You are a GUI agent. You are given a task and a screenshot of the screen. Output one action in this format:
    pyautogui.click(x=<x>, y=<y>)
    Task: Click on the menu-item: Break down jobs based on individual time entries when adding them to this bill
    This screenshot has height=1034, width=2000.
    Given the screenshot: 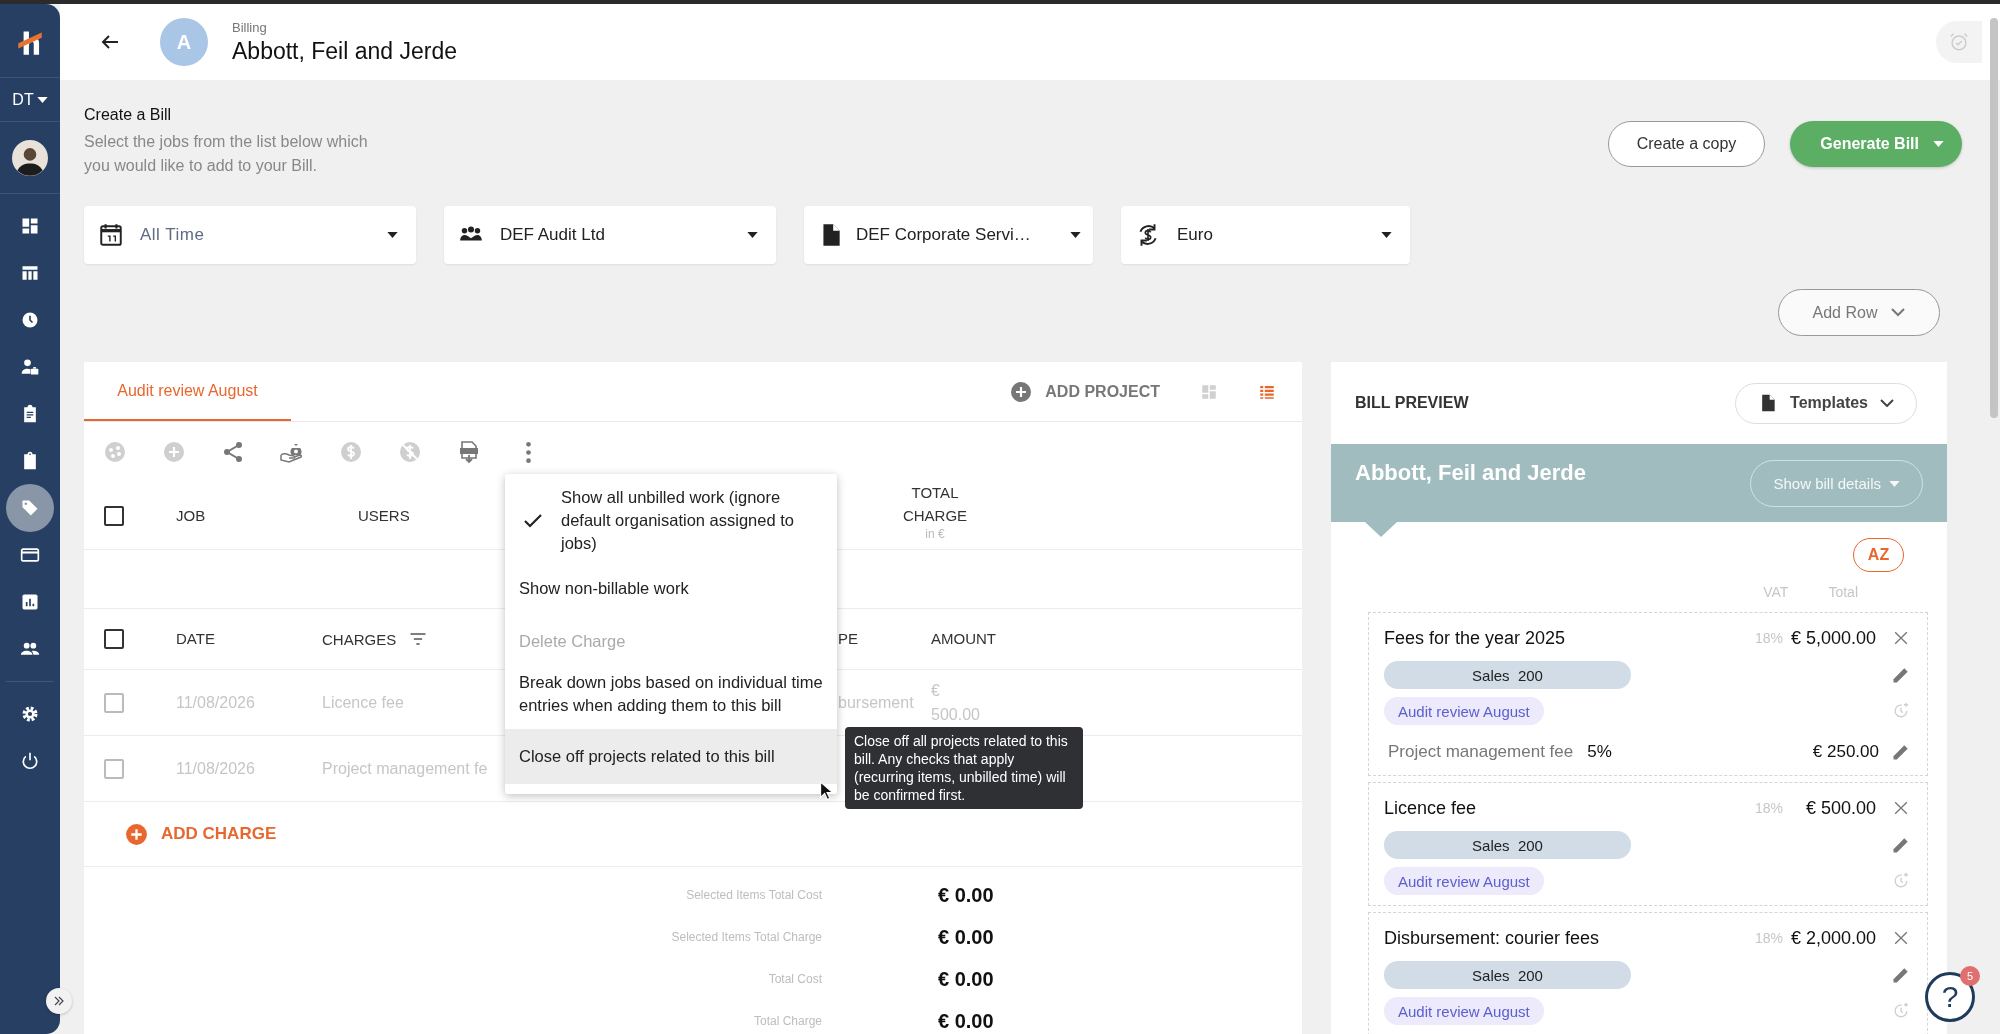 What is the action you would take?
    pyautogui.click(x=671, y=694)
    